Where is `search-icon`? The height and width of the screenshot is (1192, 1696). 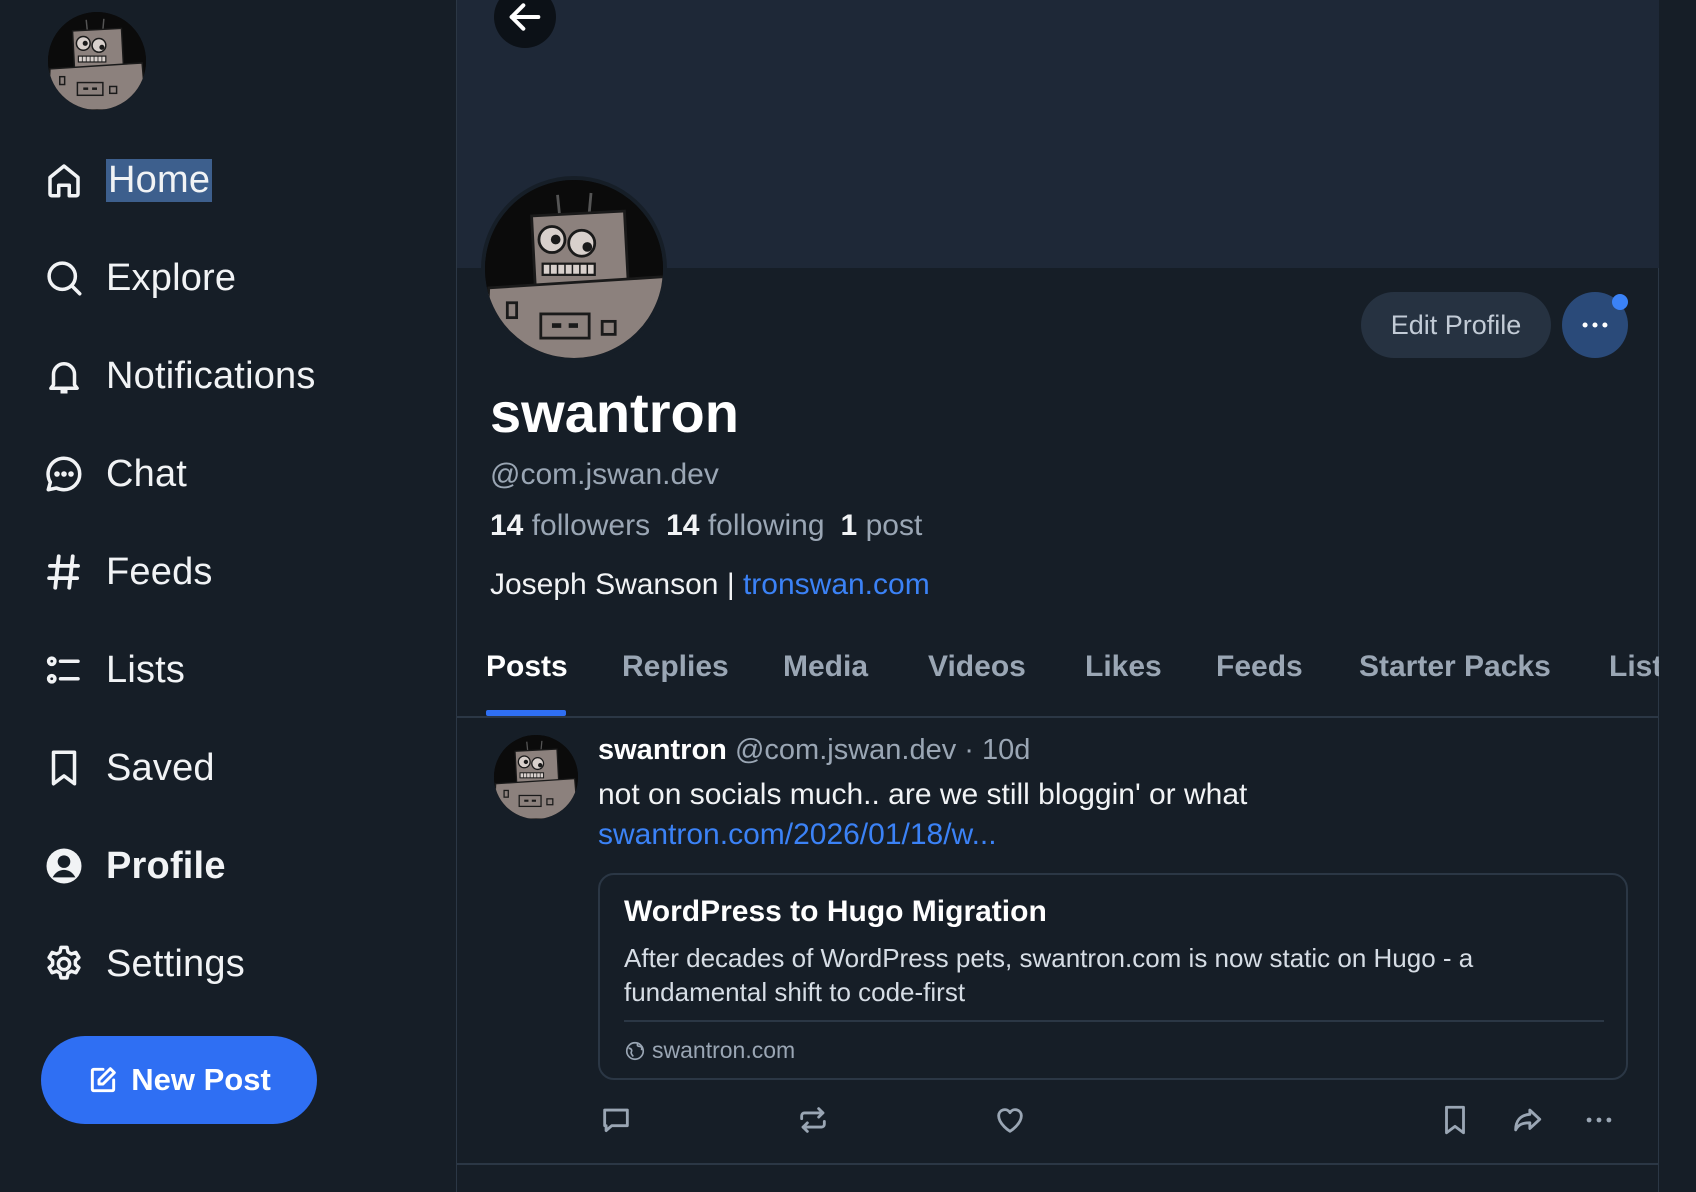
search-icon is located at coordinates (64, 278).